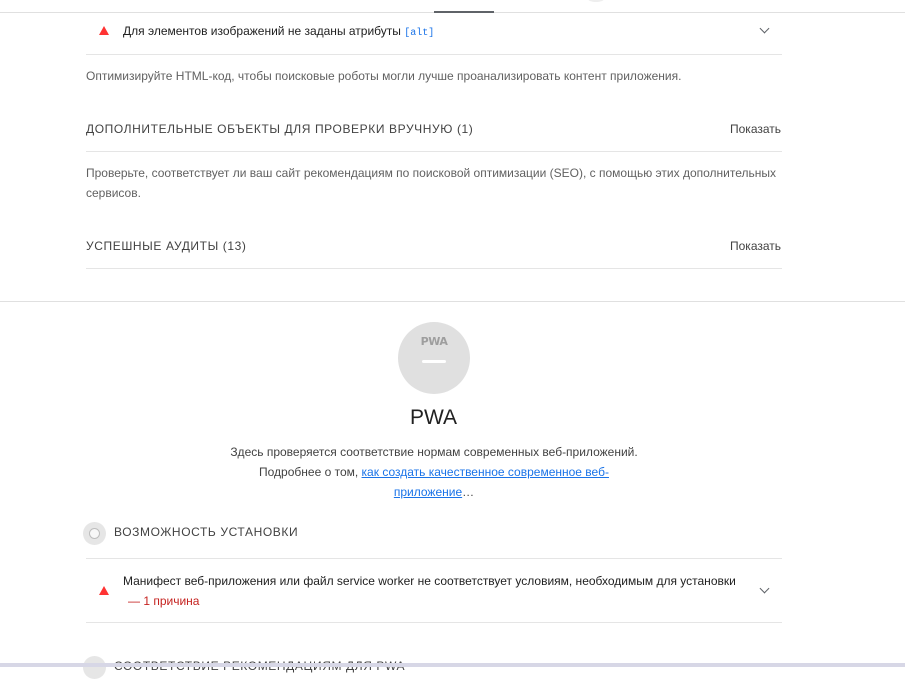 The image size is (905, 679). What do you see at coordinates (452, 301) in the screenshot?
I see `category-divider` at bounding box center [452, 301].